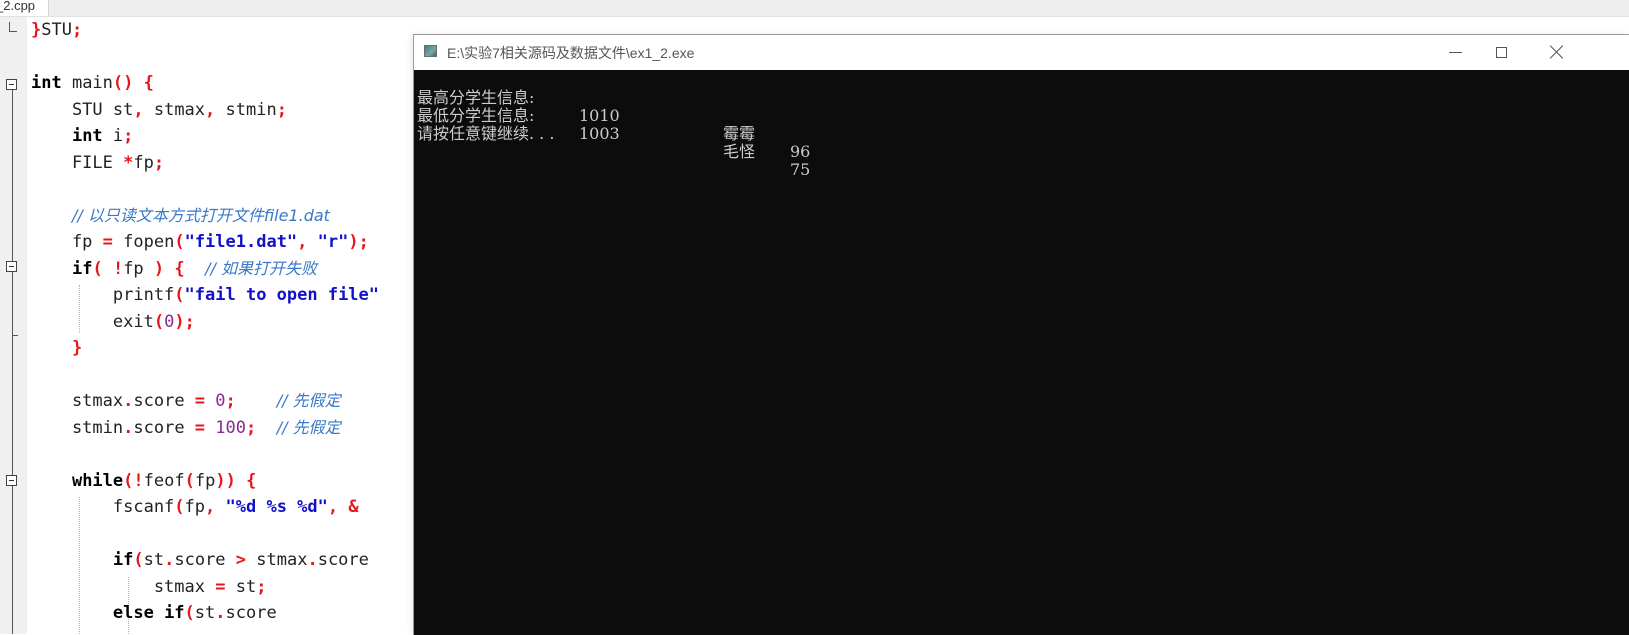  I want to click on fold-gutter, so click(13, 325).